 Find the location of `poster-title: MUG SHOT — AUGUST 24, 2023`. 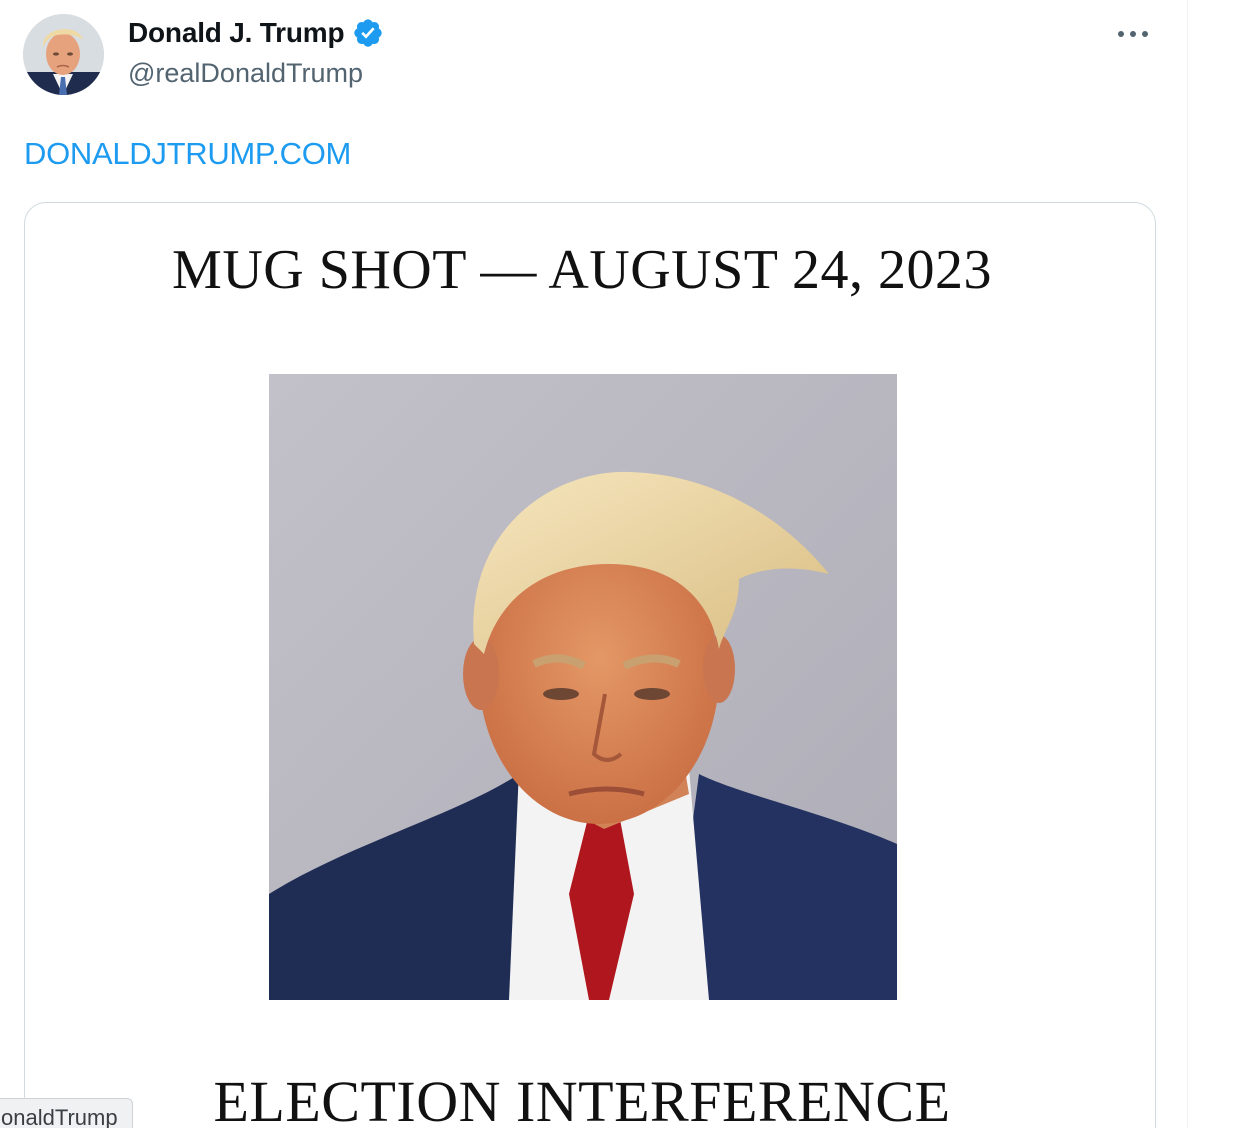

poster-title: MUG SHOT — AUGUST 24, 2023 is located at coordinates (582, 270).